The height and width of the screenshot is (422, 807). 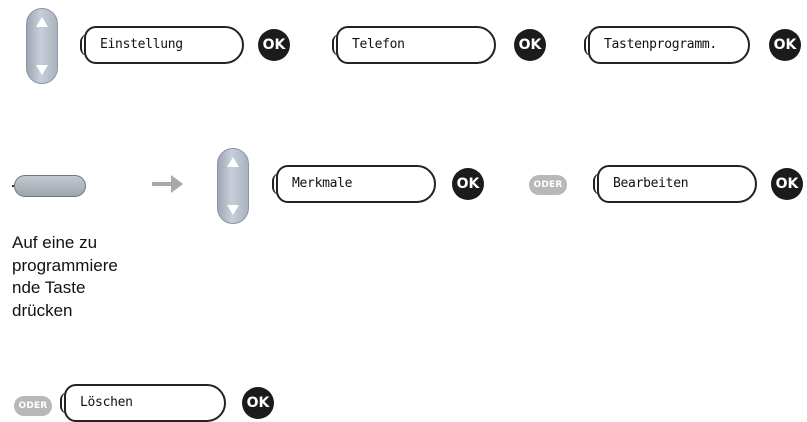 I want to click on arrow-right-head, so click(x=177, y=184).